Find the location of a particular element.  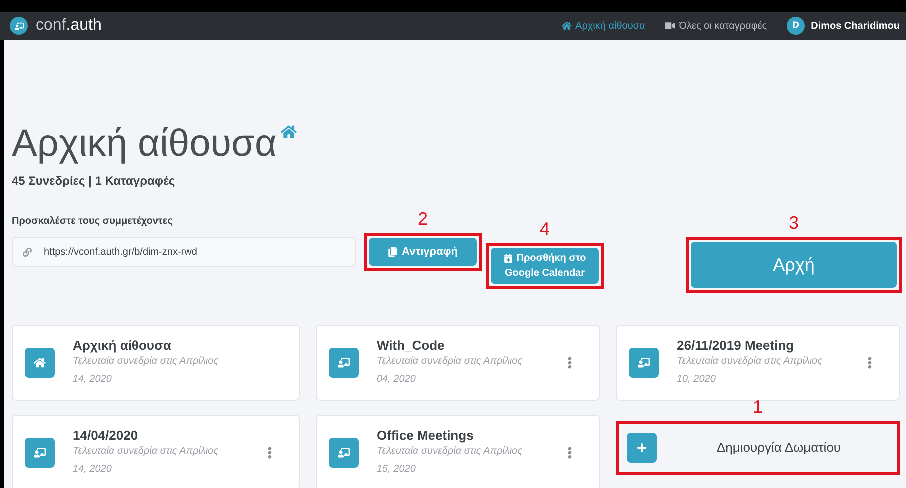

room-name: 26/11/2019 Meeting is located at coordinates (736, 346).